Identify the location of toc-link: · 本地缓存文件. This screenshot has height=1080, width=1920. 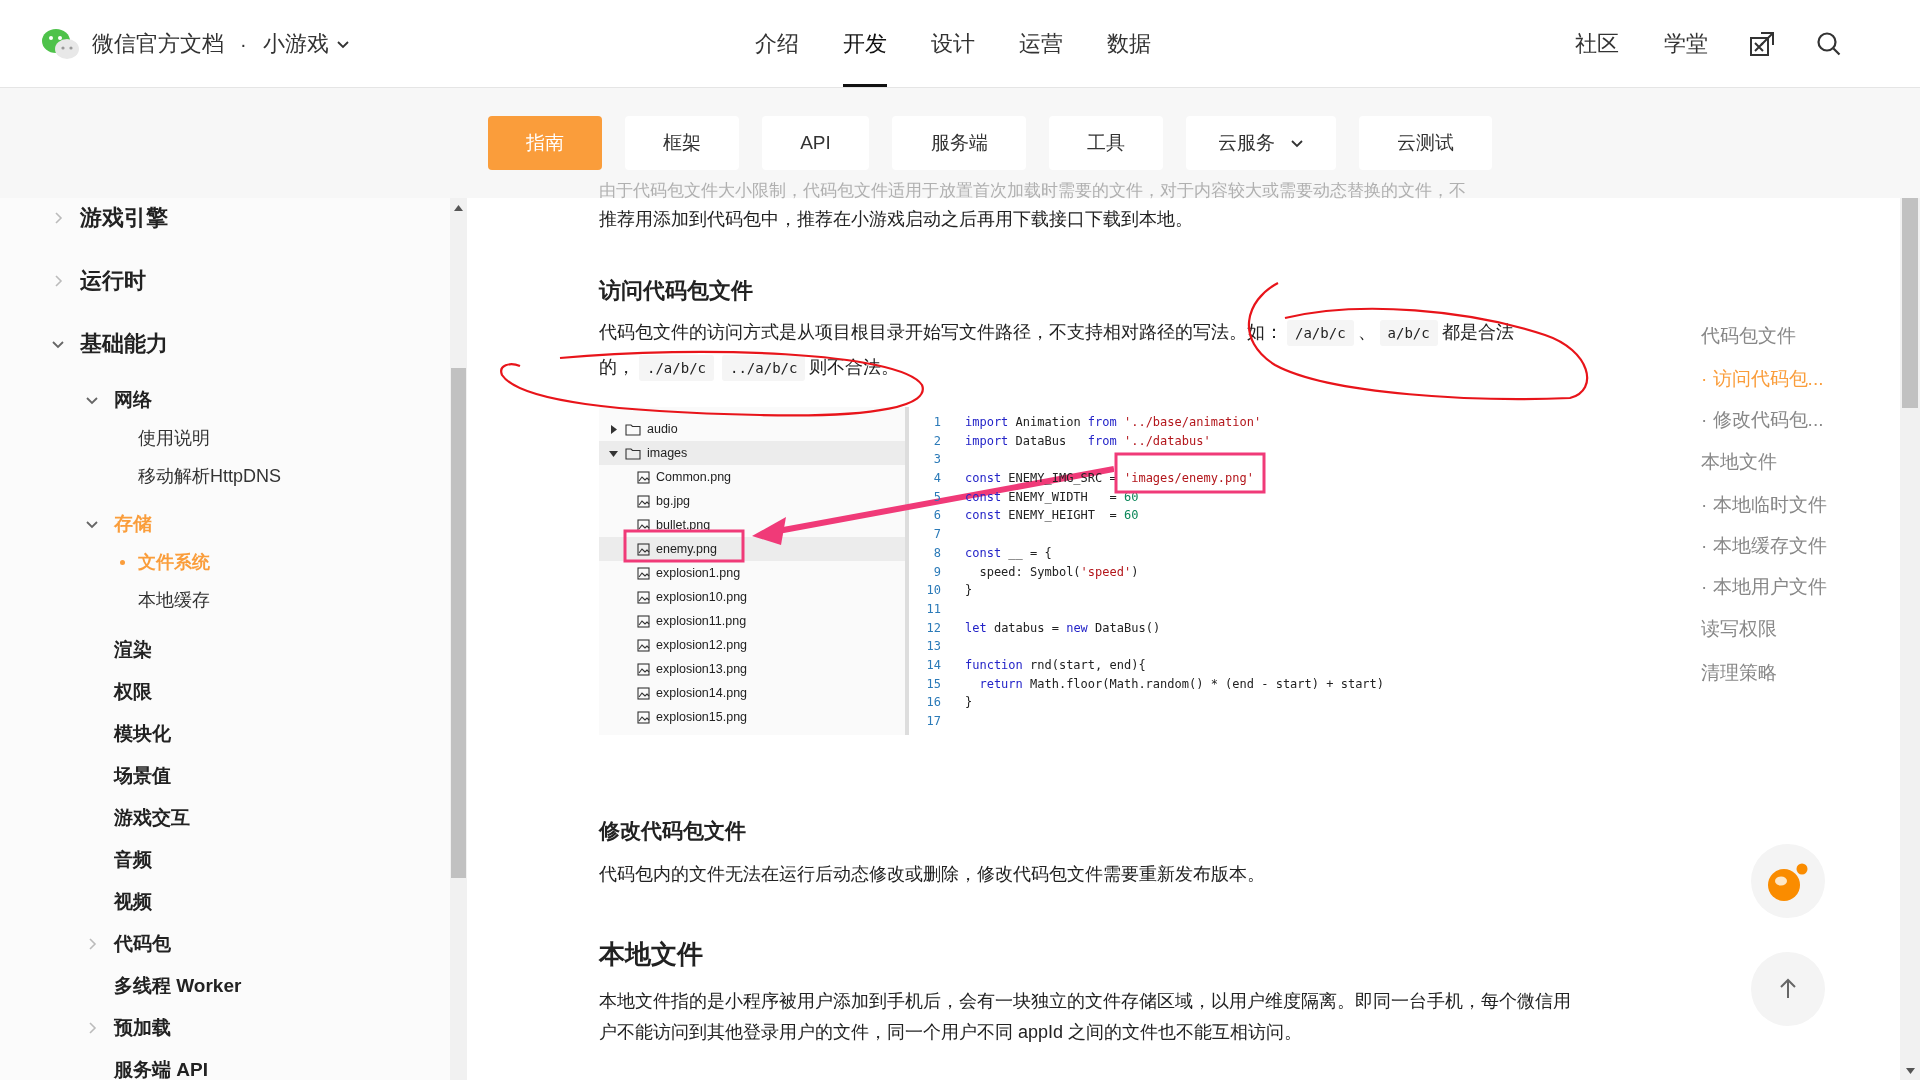
(1800, 545).